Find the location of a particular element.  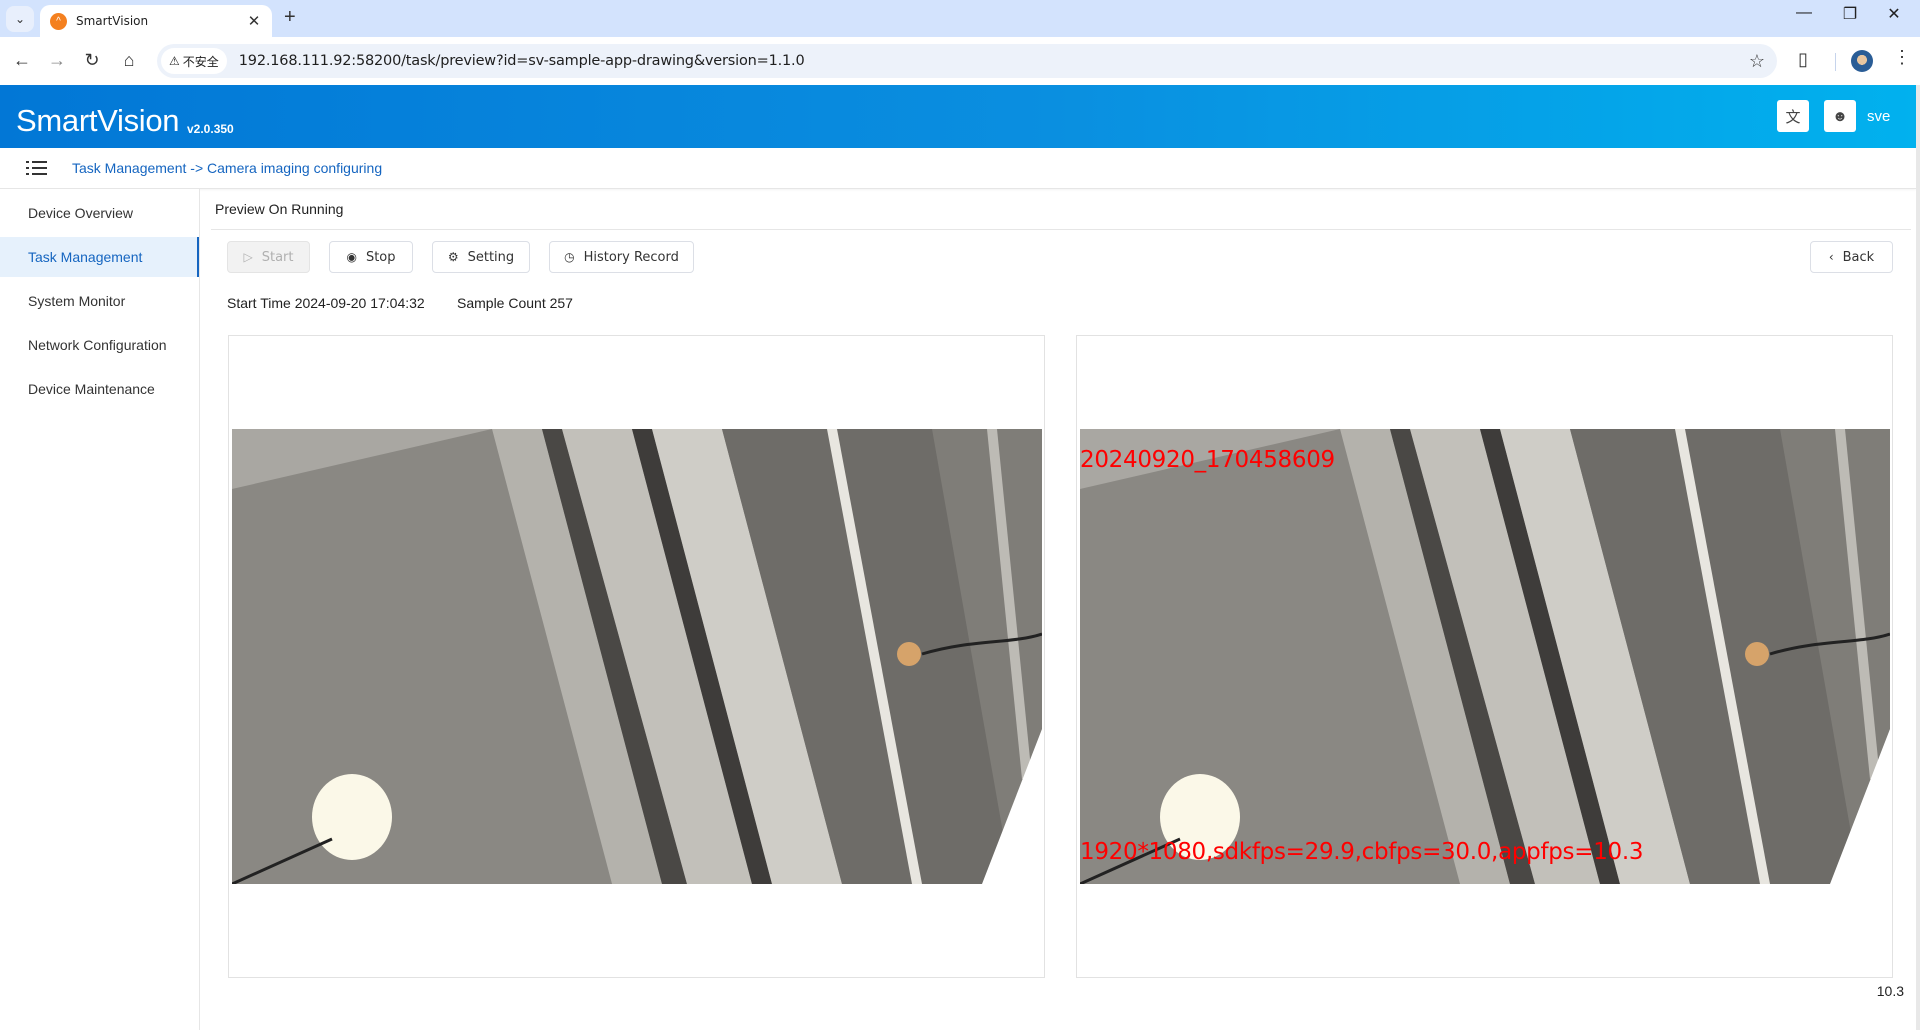

security-label: 不安全 is located at coordinates (200, 61).